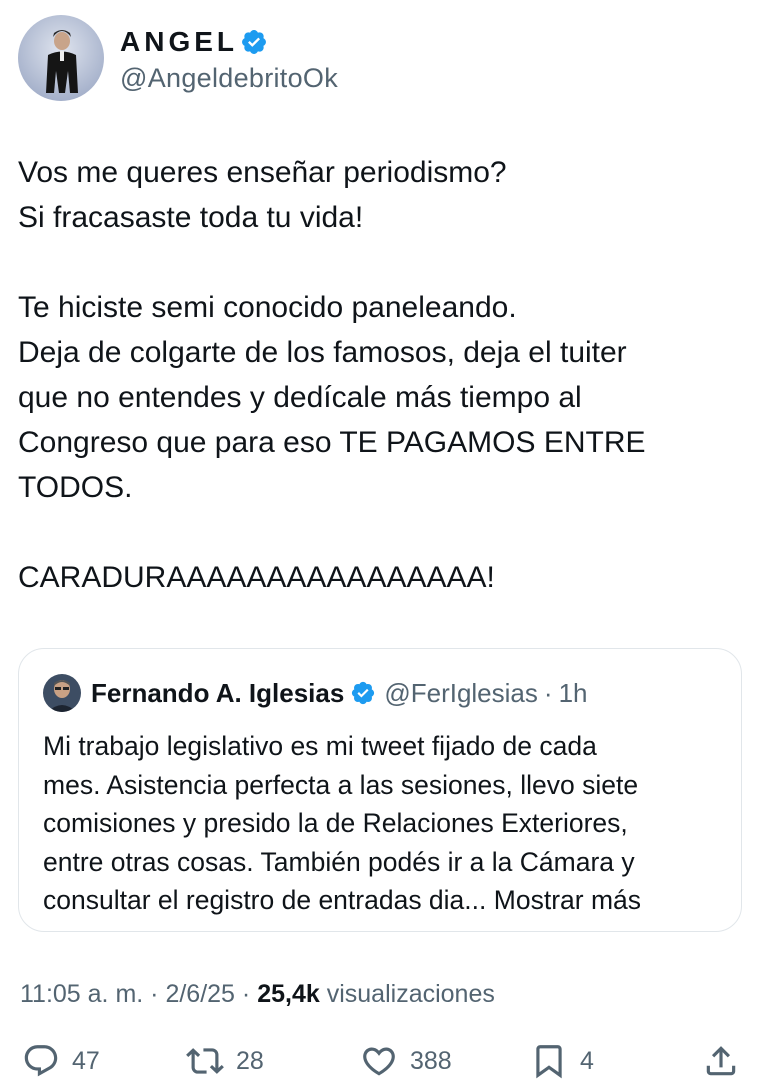  I want to click on tweet-line: Congreso que para eso TE PAGAMOS ENTRE, so click(332, 442).